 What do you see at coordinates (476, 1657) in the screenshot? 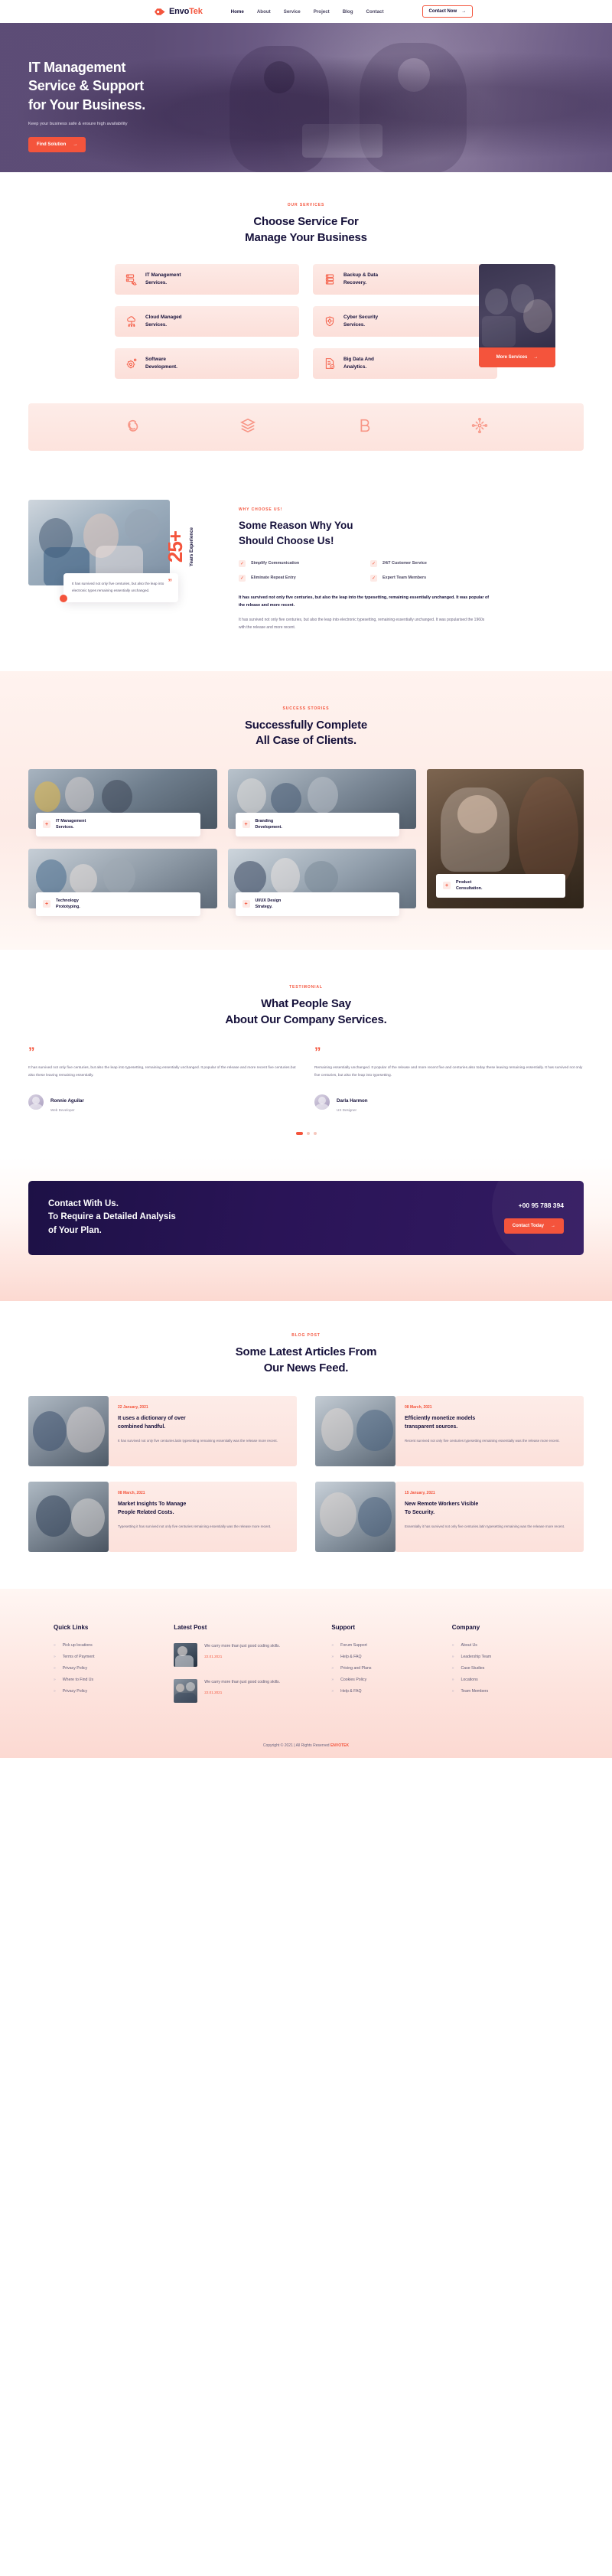
I see `footer-link: Leadership Team` at bounding box center [476, 1657].